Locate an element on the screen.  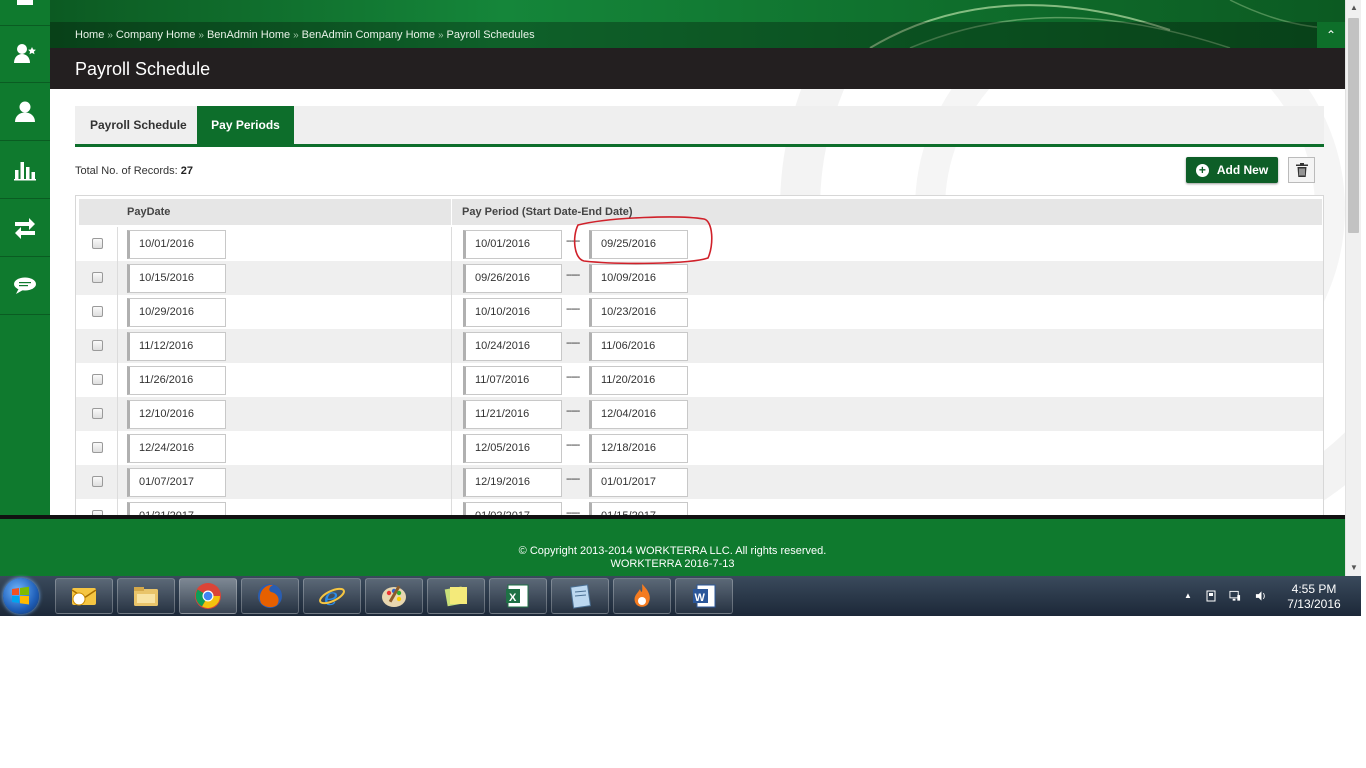
chrome-icon is located at coordinates (208, 596).